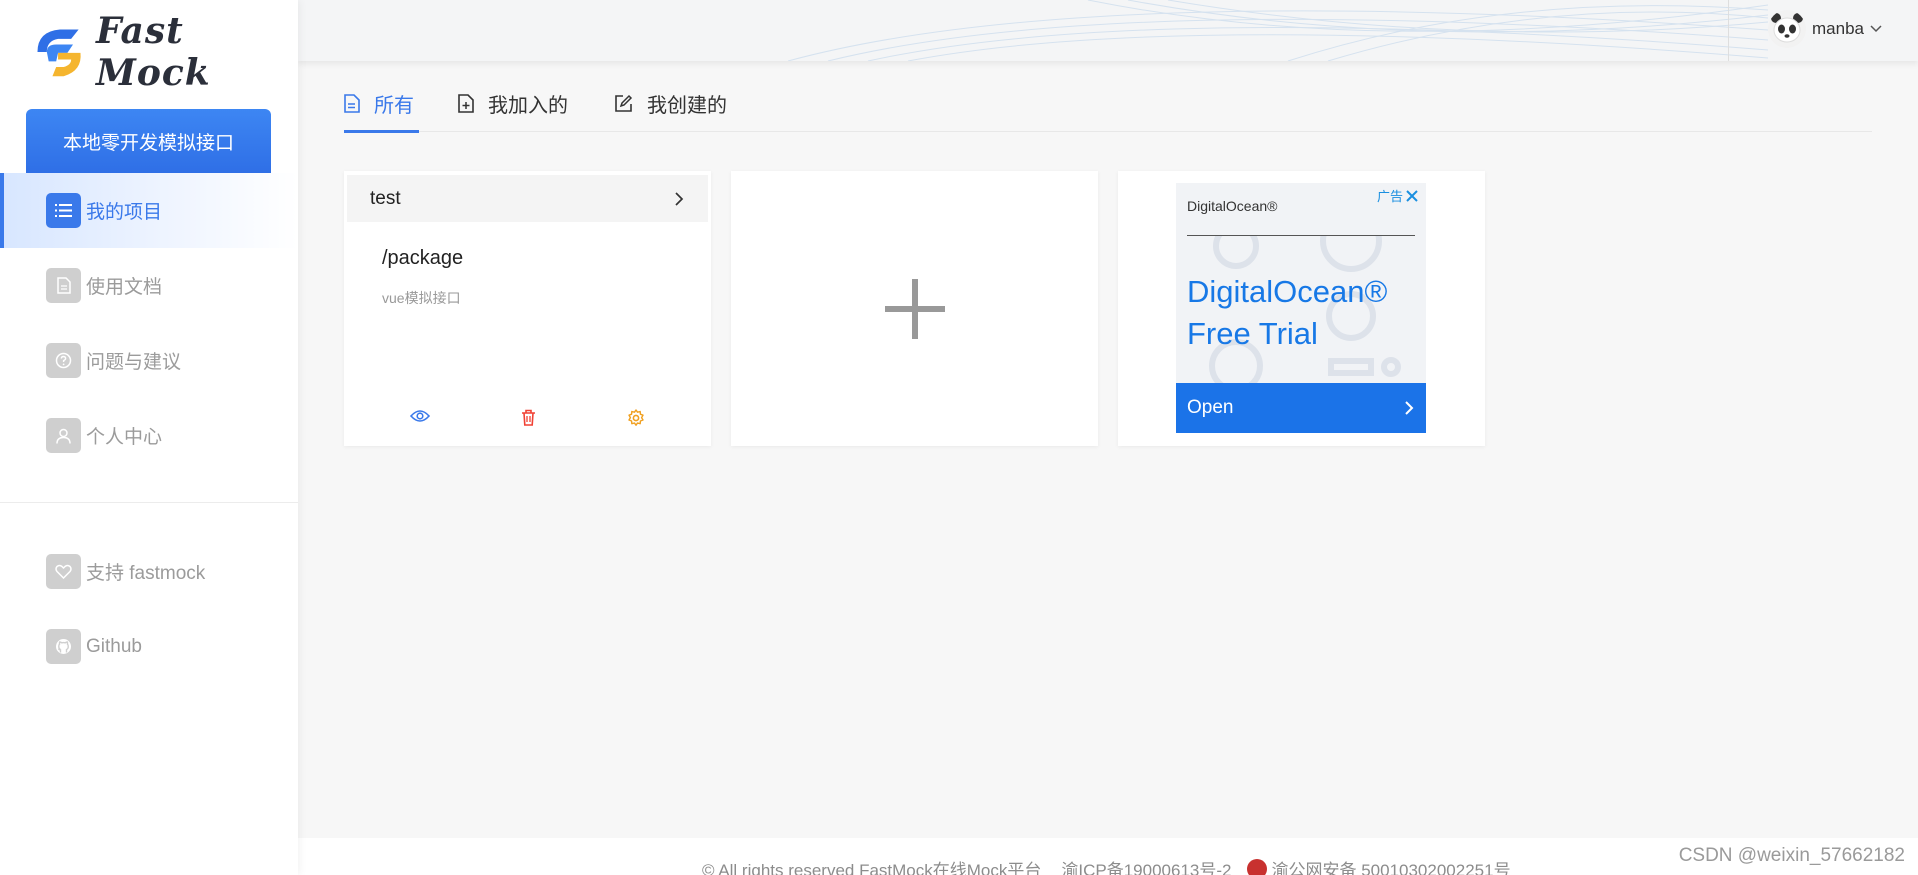 This screenshot has width=1918, height=875. I want to click on police-emblem-icon, so click(1257, 866).